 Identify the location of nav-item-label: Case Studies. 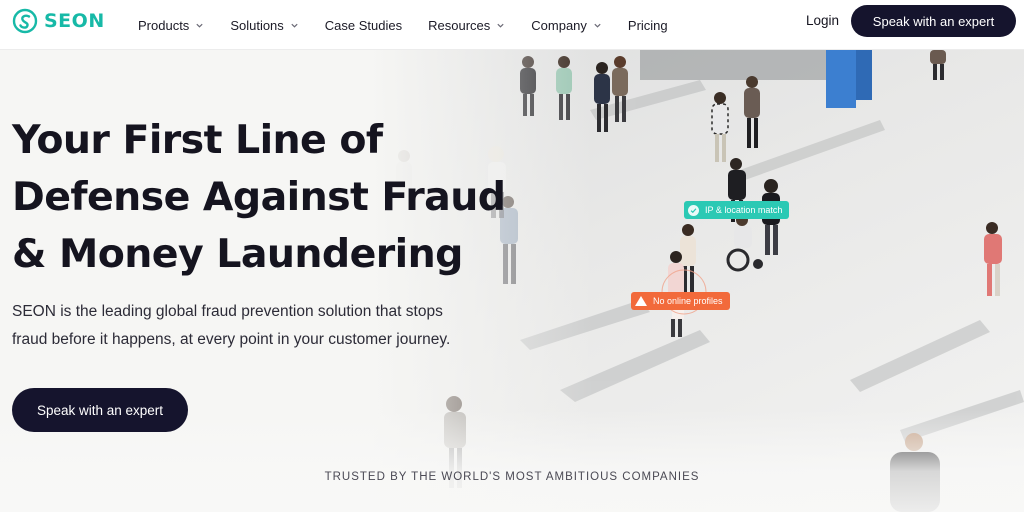
(363, 25).